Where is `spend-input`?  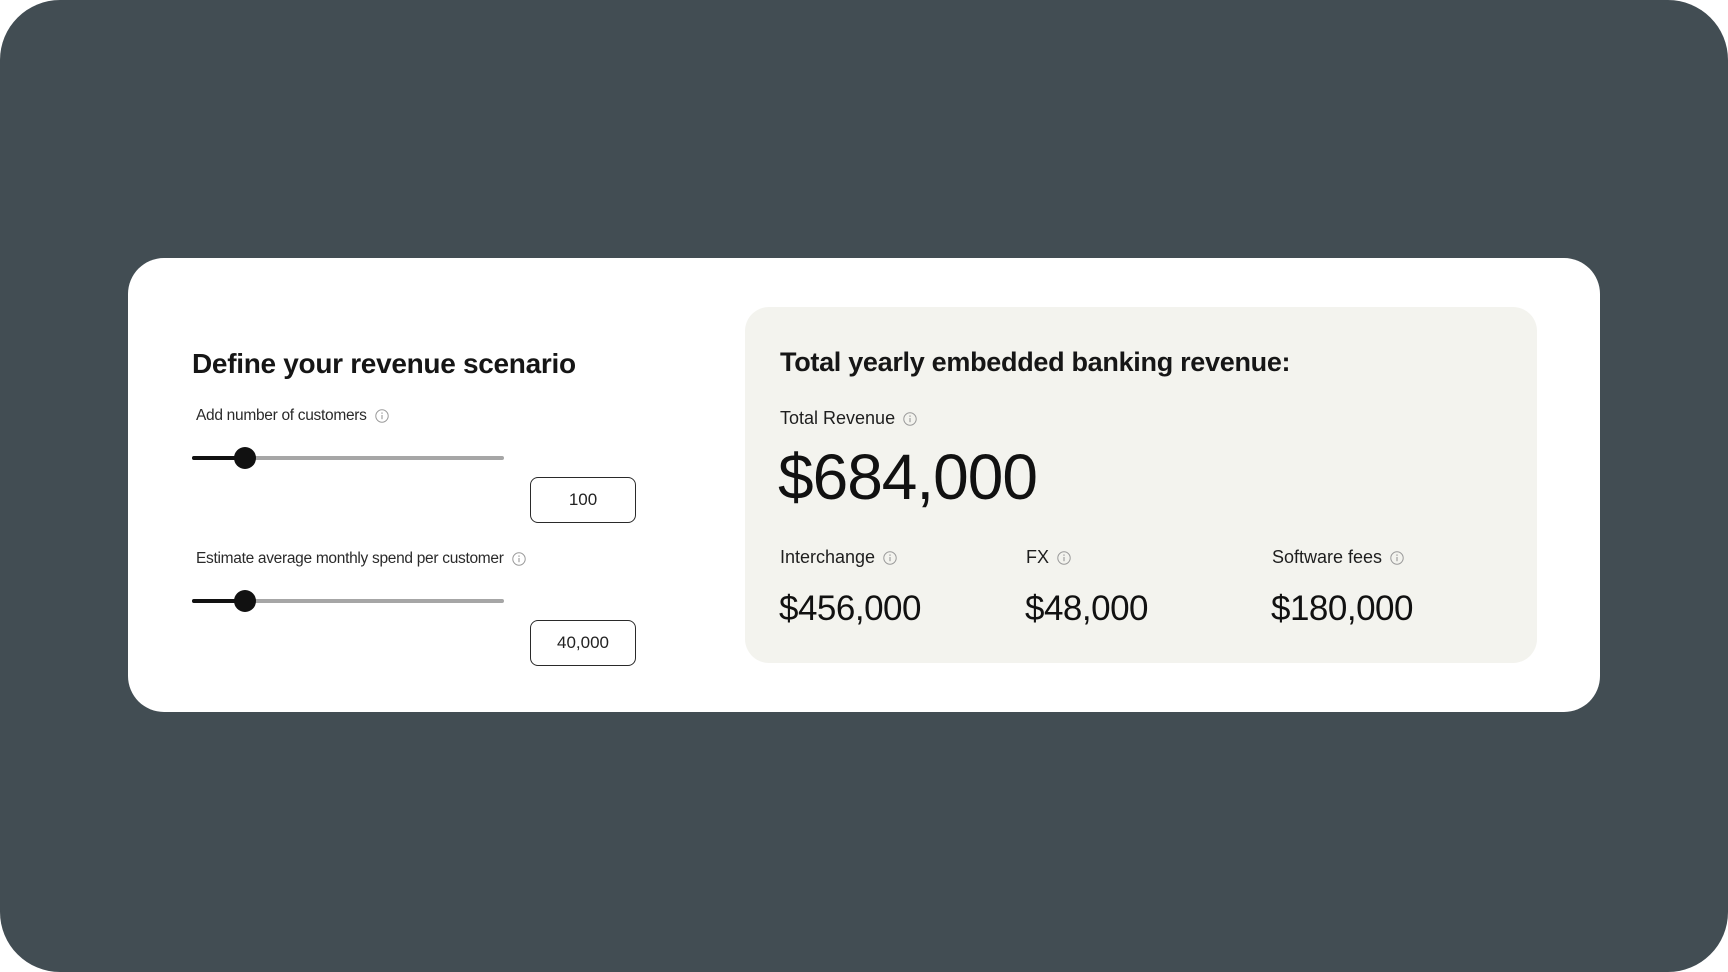 spend-input is located at coordinates (583, 643).